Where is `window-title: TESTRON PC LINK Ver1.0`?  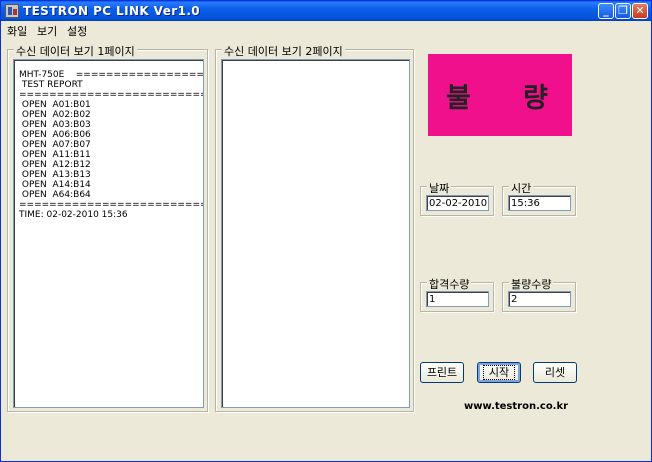
window-title: TESTRON PC LINK Ver1.0 is located at coordinates (112, 11).